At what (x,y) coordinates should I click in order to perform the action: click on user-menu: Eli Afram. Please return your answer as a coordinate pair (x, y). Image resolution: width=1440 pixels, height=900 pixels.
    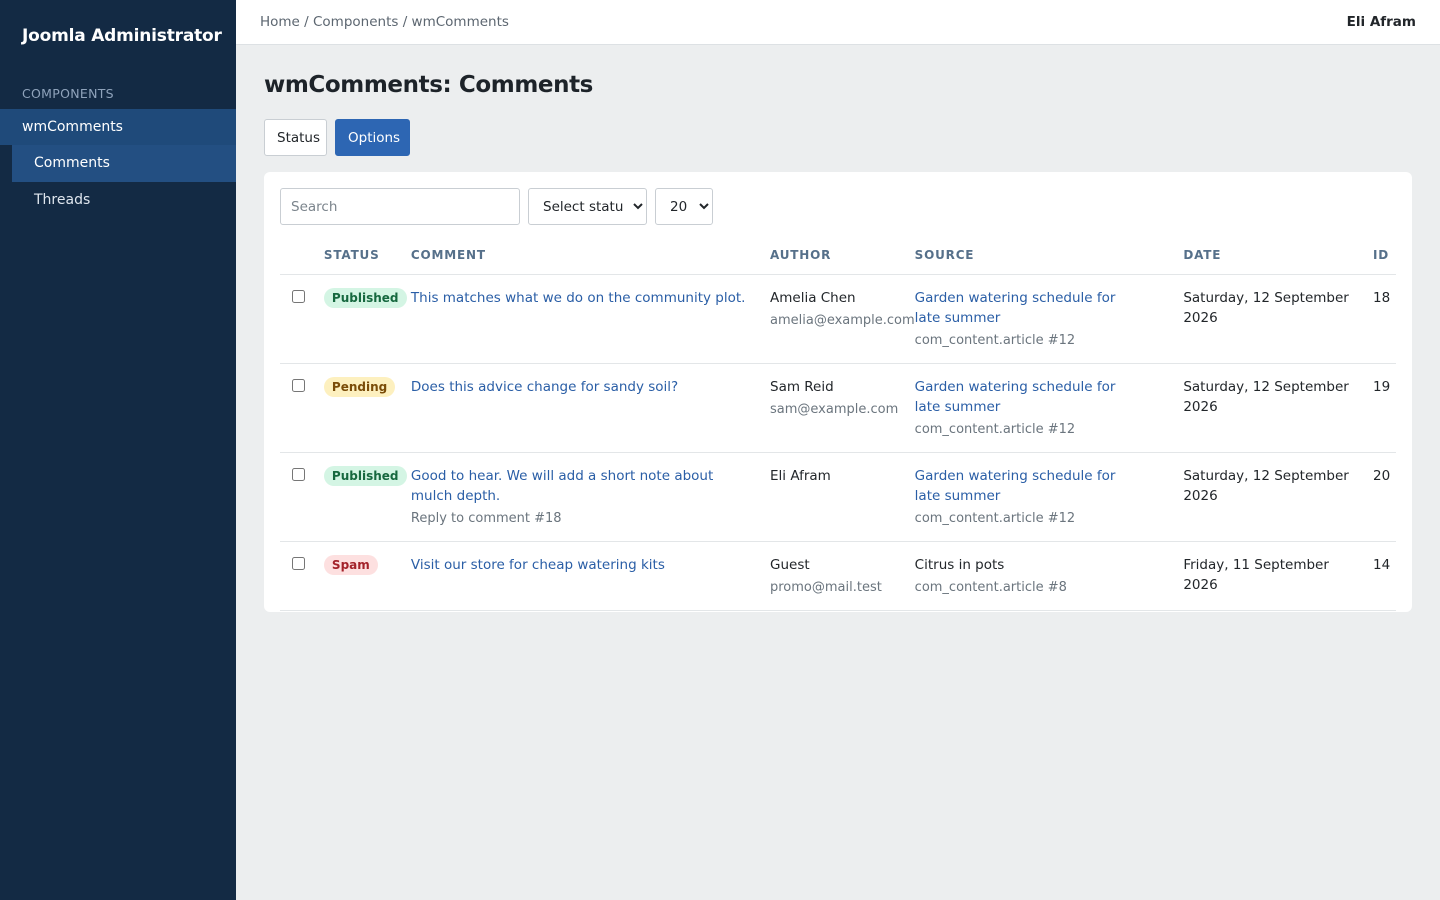
    Looking at the image, I should click on (1381, 22).